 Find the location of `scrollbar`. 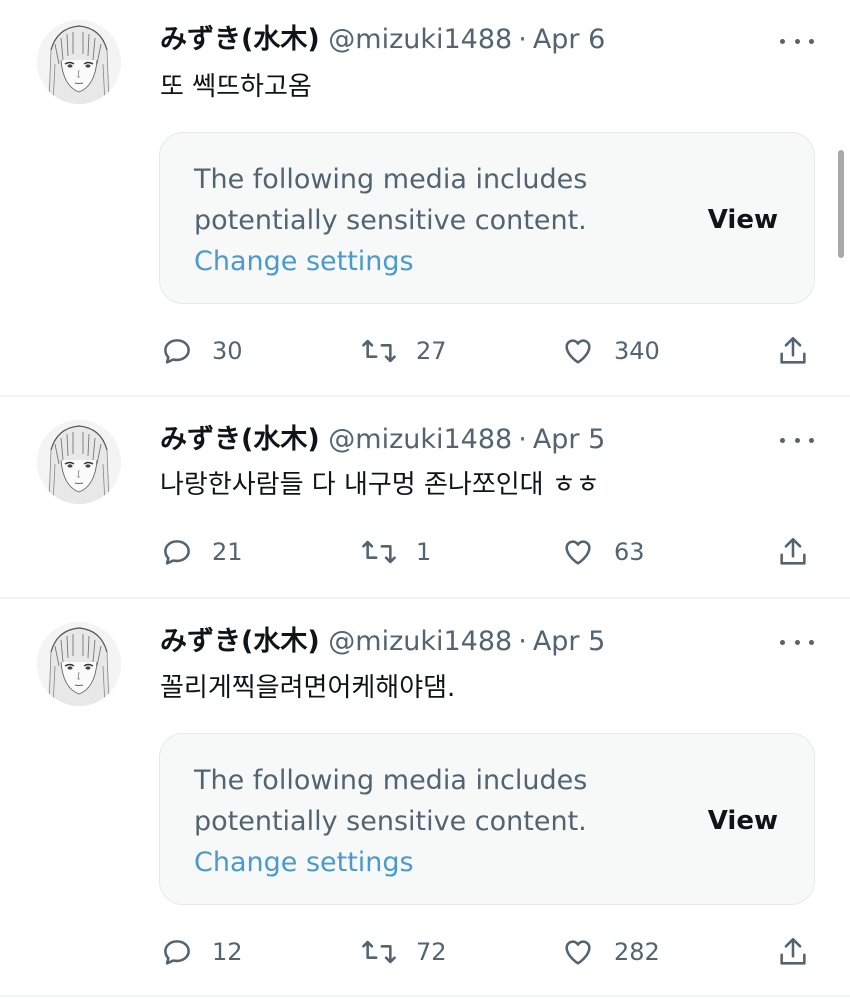

scrollbar is located at coordinates (841, 204).